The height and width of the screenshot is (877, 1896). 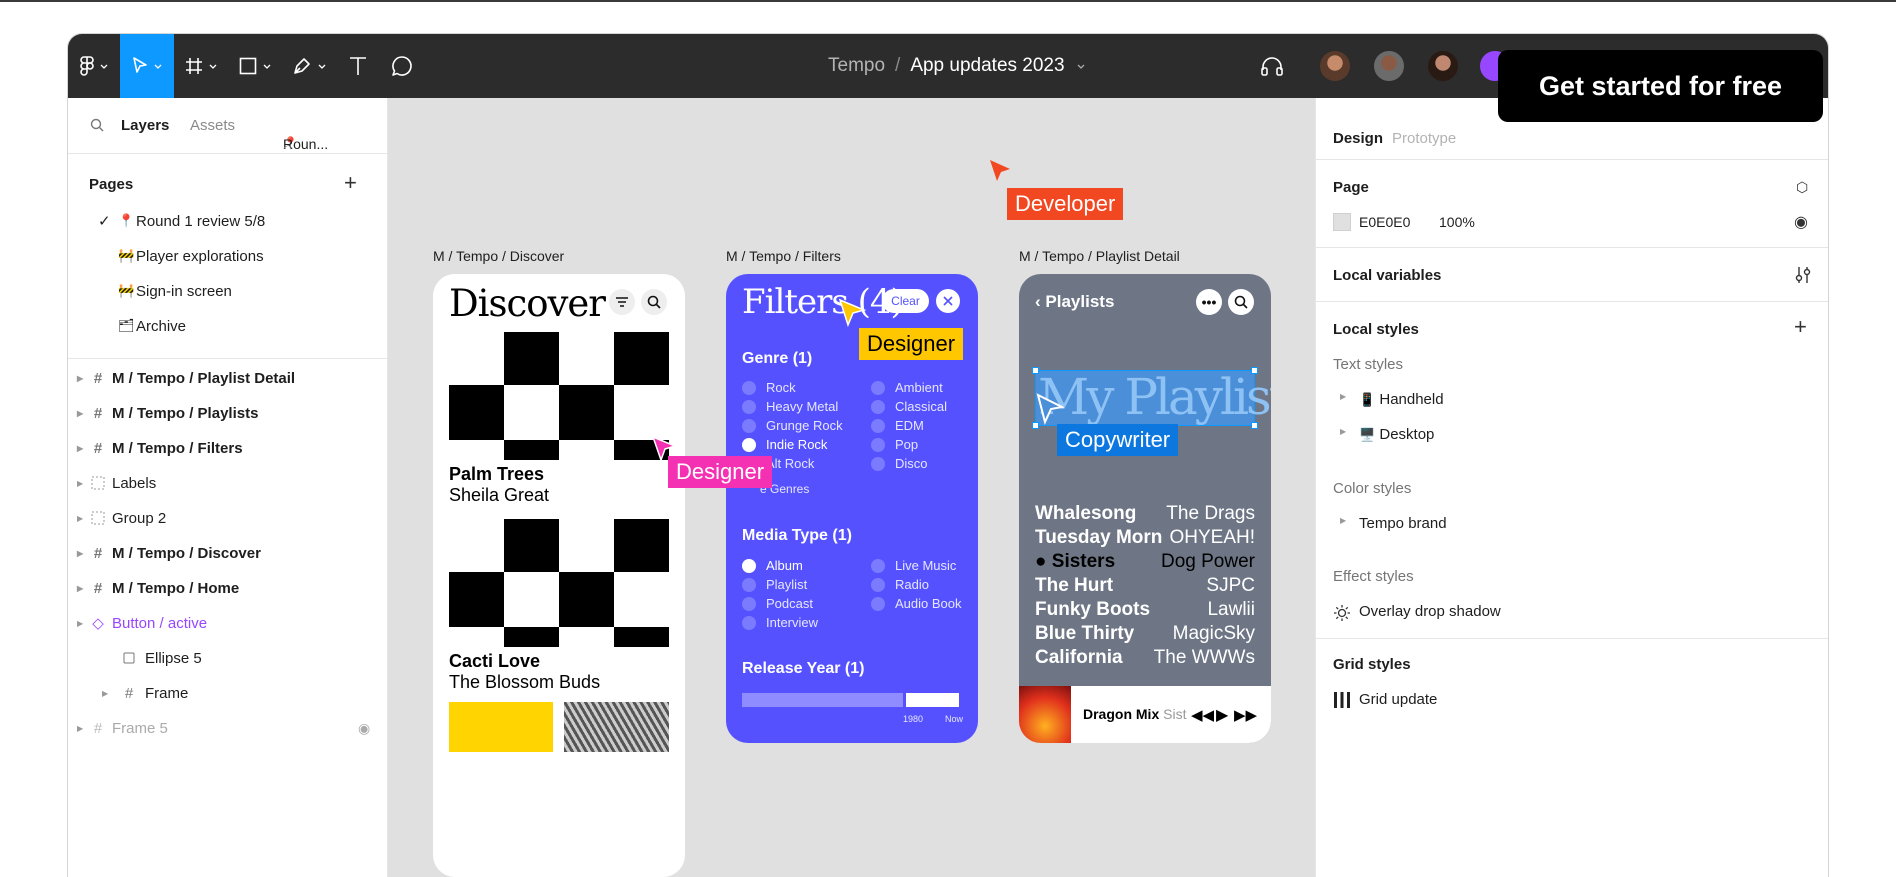 I want to click on genre-option: Pop, so click(x=894, y=444).